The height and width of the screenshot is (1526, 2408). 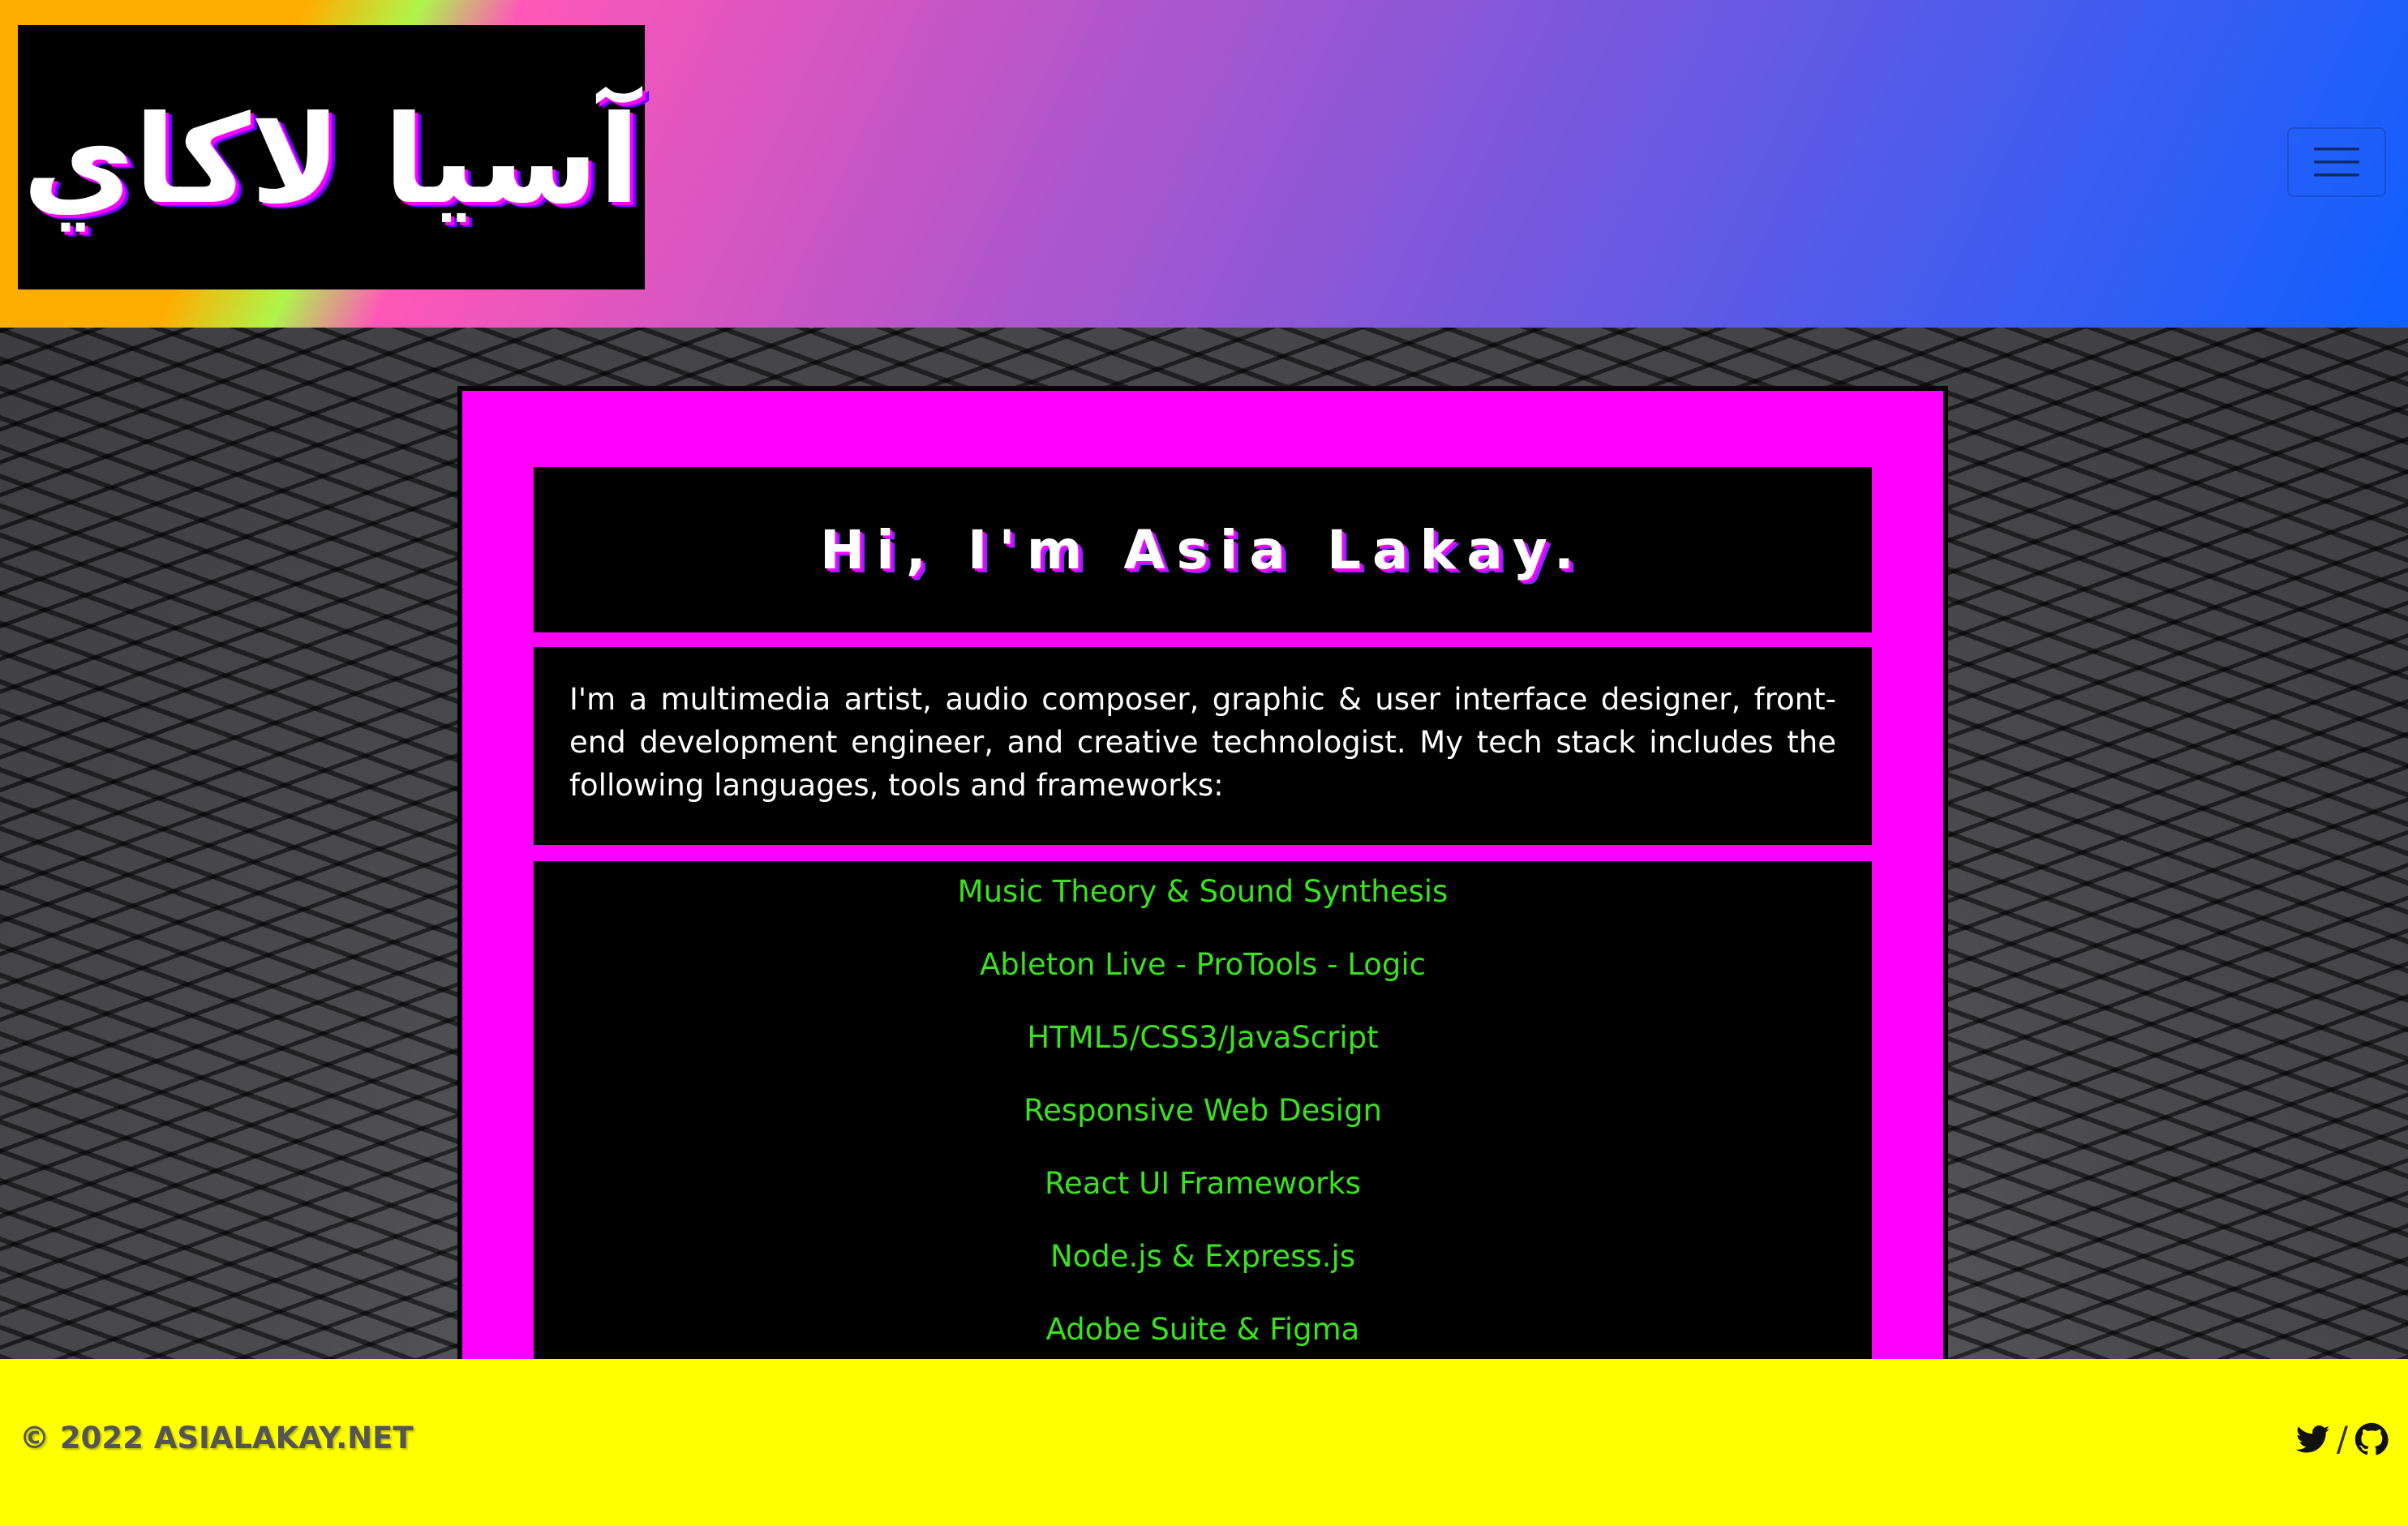 I want to click on skill-item: Node.js & Express.js, so click(x=1203, y=1275).